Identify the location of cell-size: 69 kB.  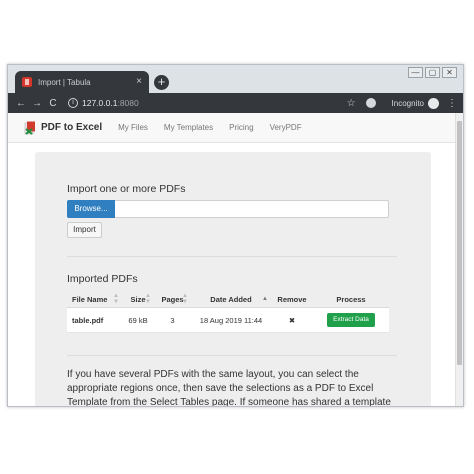
(138, 320).